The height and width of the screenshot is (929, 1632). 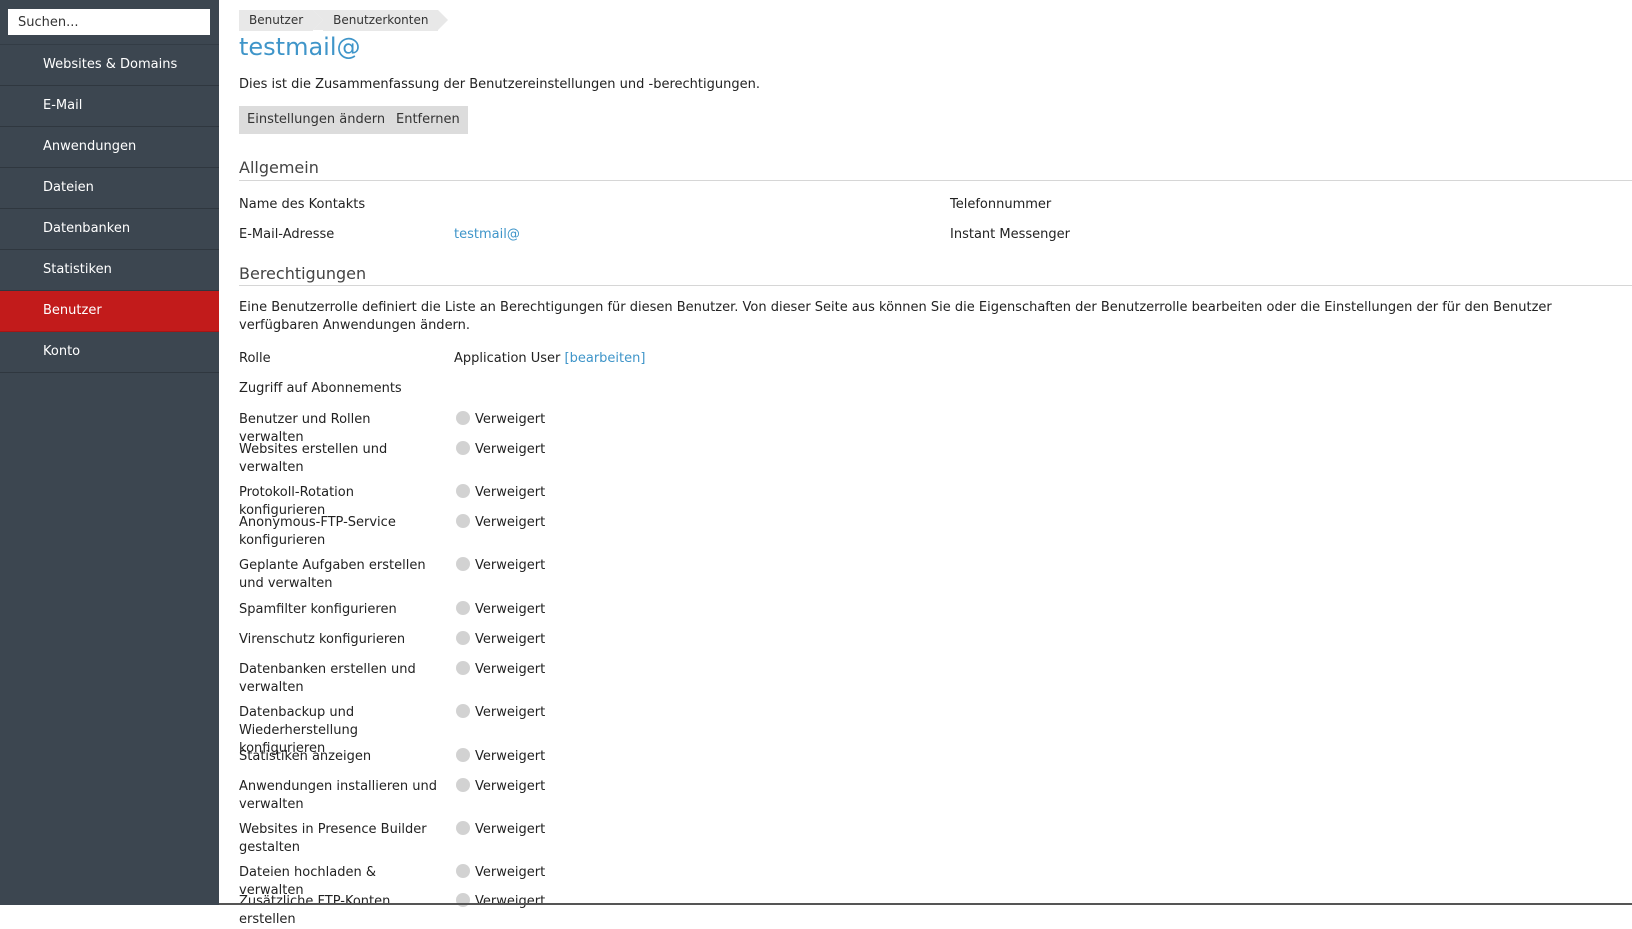 I want to click on page-title: testmail@, so click(x=300, y=47).